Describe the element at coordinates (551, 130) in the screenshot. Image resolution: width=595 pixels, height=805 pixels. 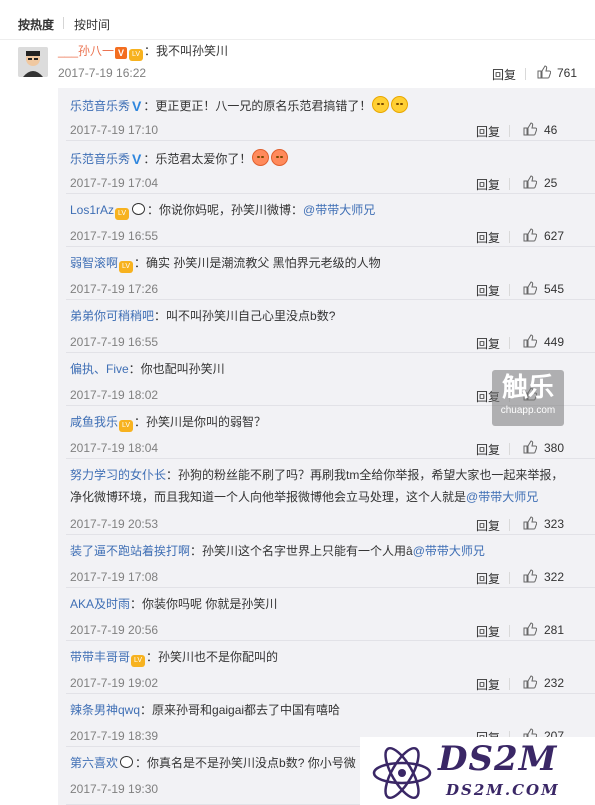
I see `like-count: 46` at that location.